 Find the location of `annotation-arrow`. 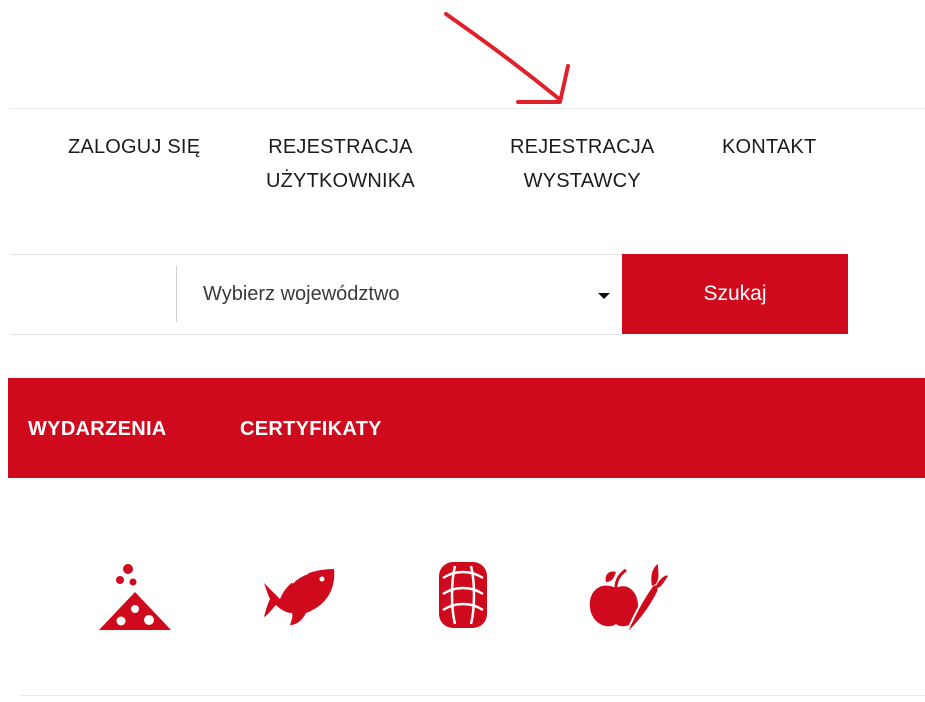

annotation-arrow is located at coordinates (507, 58).